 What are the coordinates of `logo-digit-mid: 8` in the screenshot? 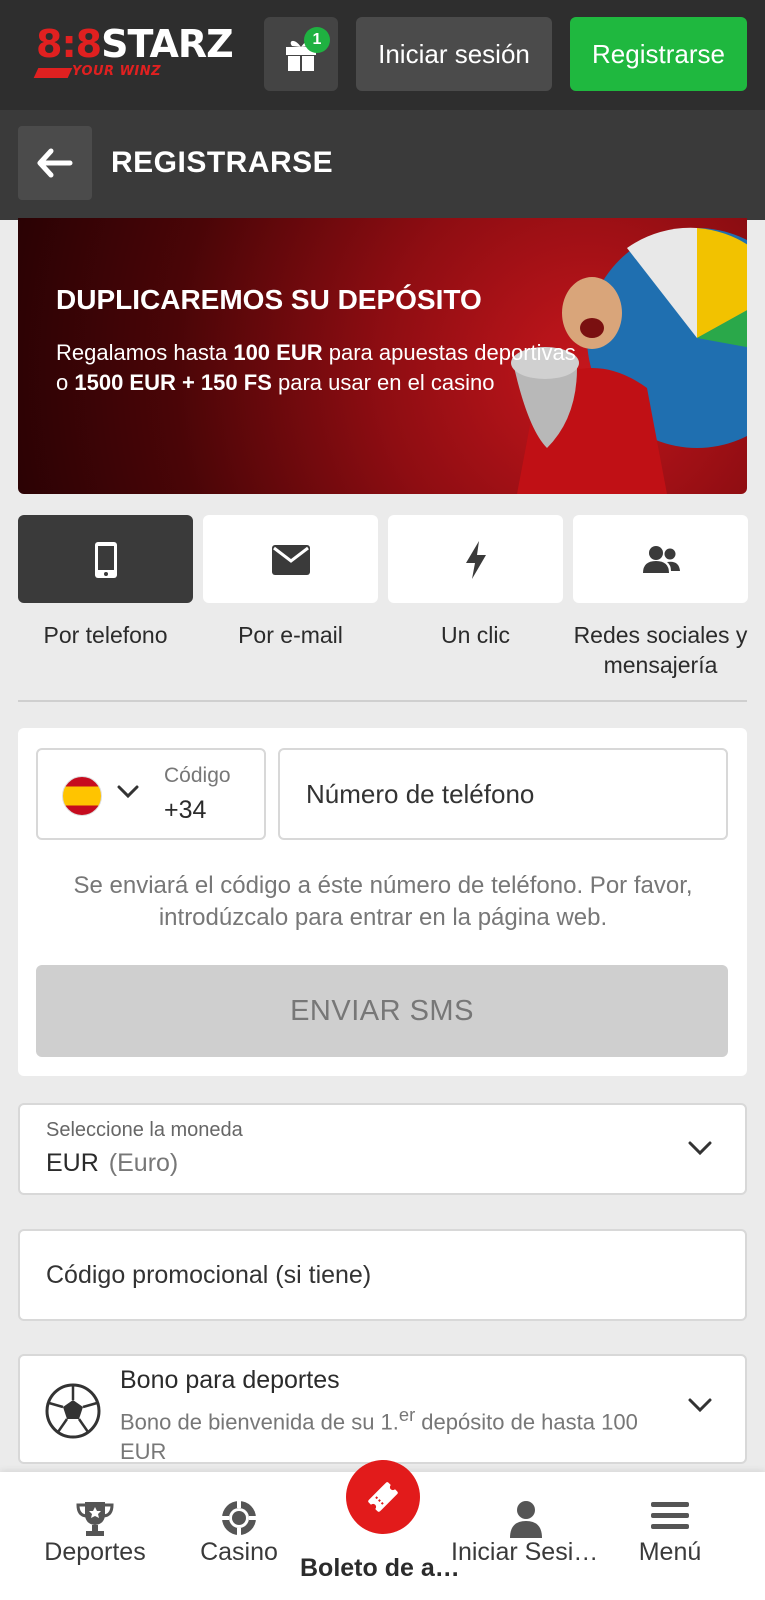 It's located at (88, 44).